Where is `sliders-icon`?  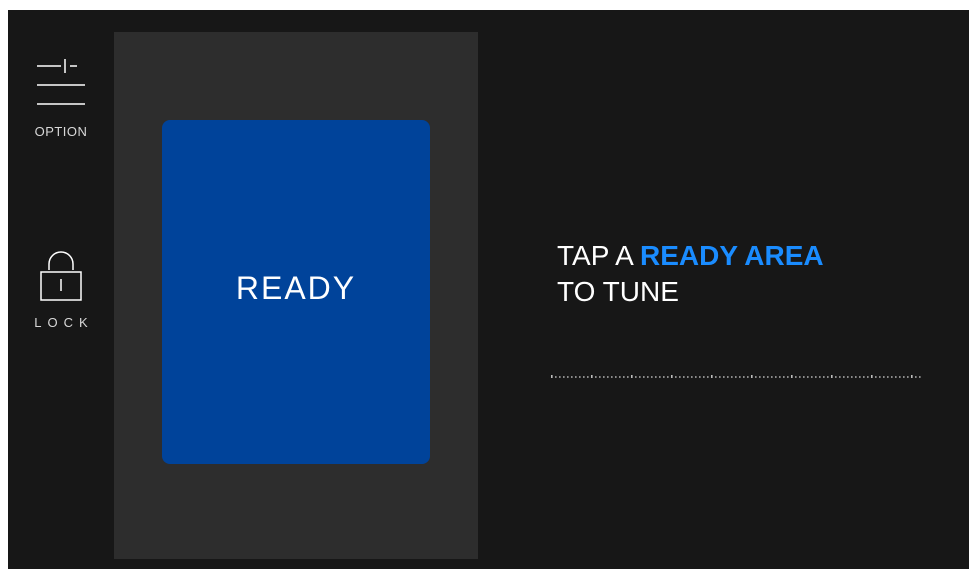
sliders-icon is located at coordinates (61, 82).